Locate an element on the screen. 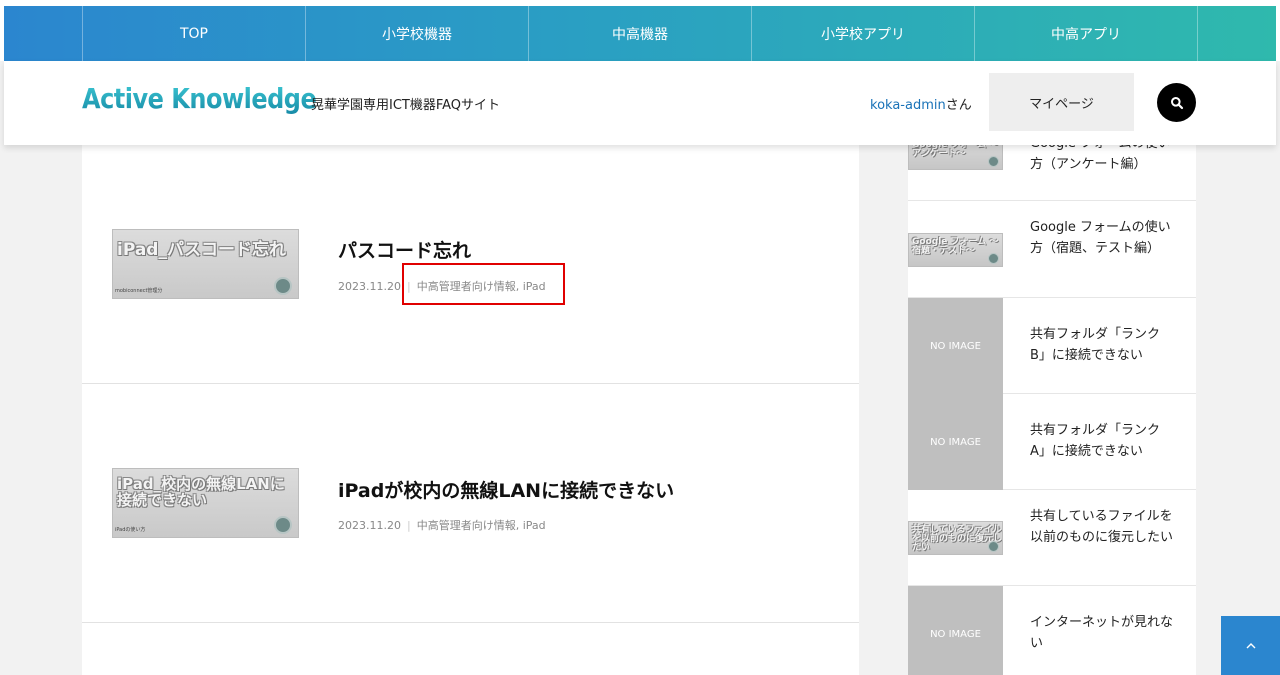  nav-item-secondary-devices: 中高機器 is located at coordinates (640, 33).